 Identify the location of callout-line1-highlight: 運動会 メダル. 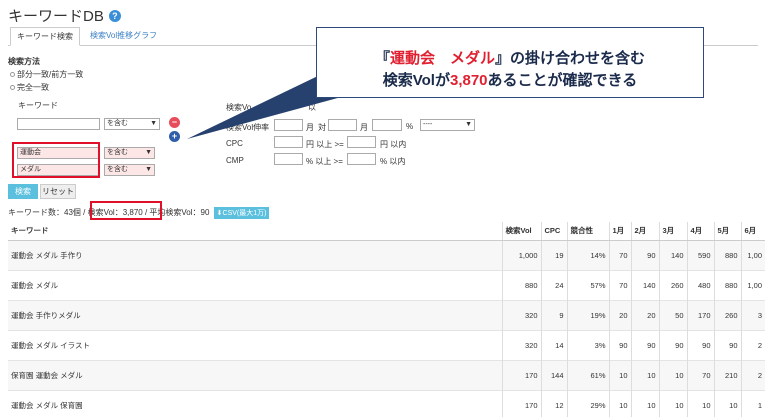
(442, 58).